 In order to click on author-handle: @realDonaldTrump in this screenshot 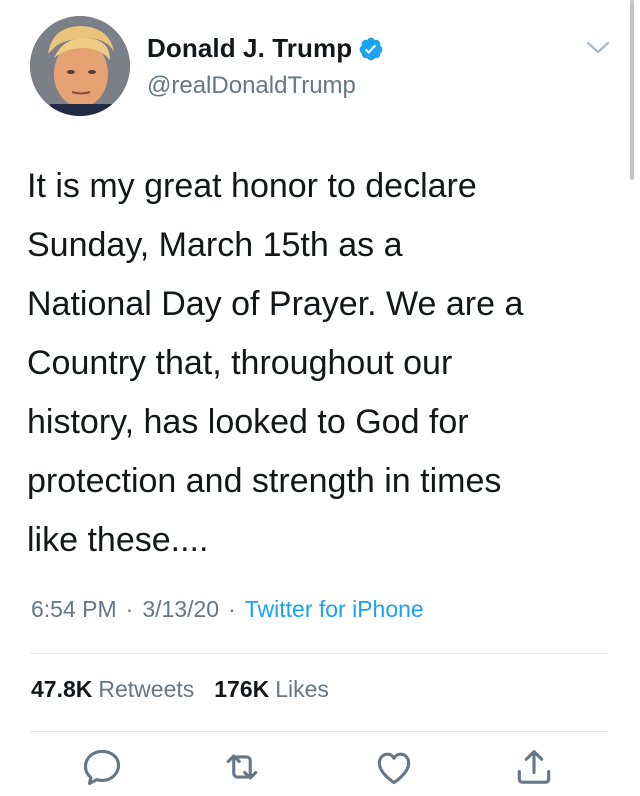, I will do `click(251, 86)`.